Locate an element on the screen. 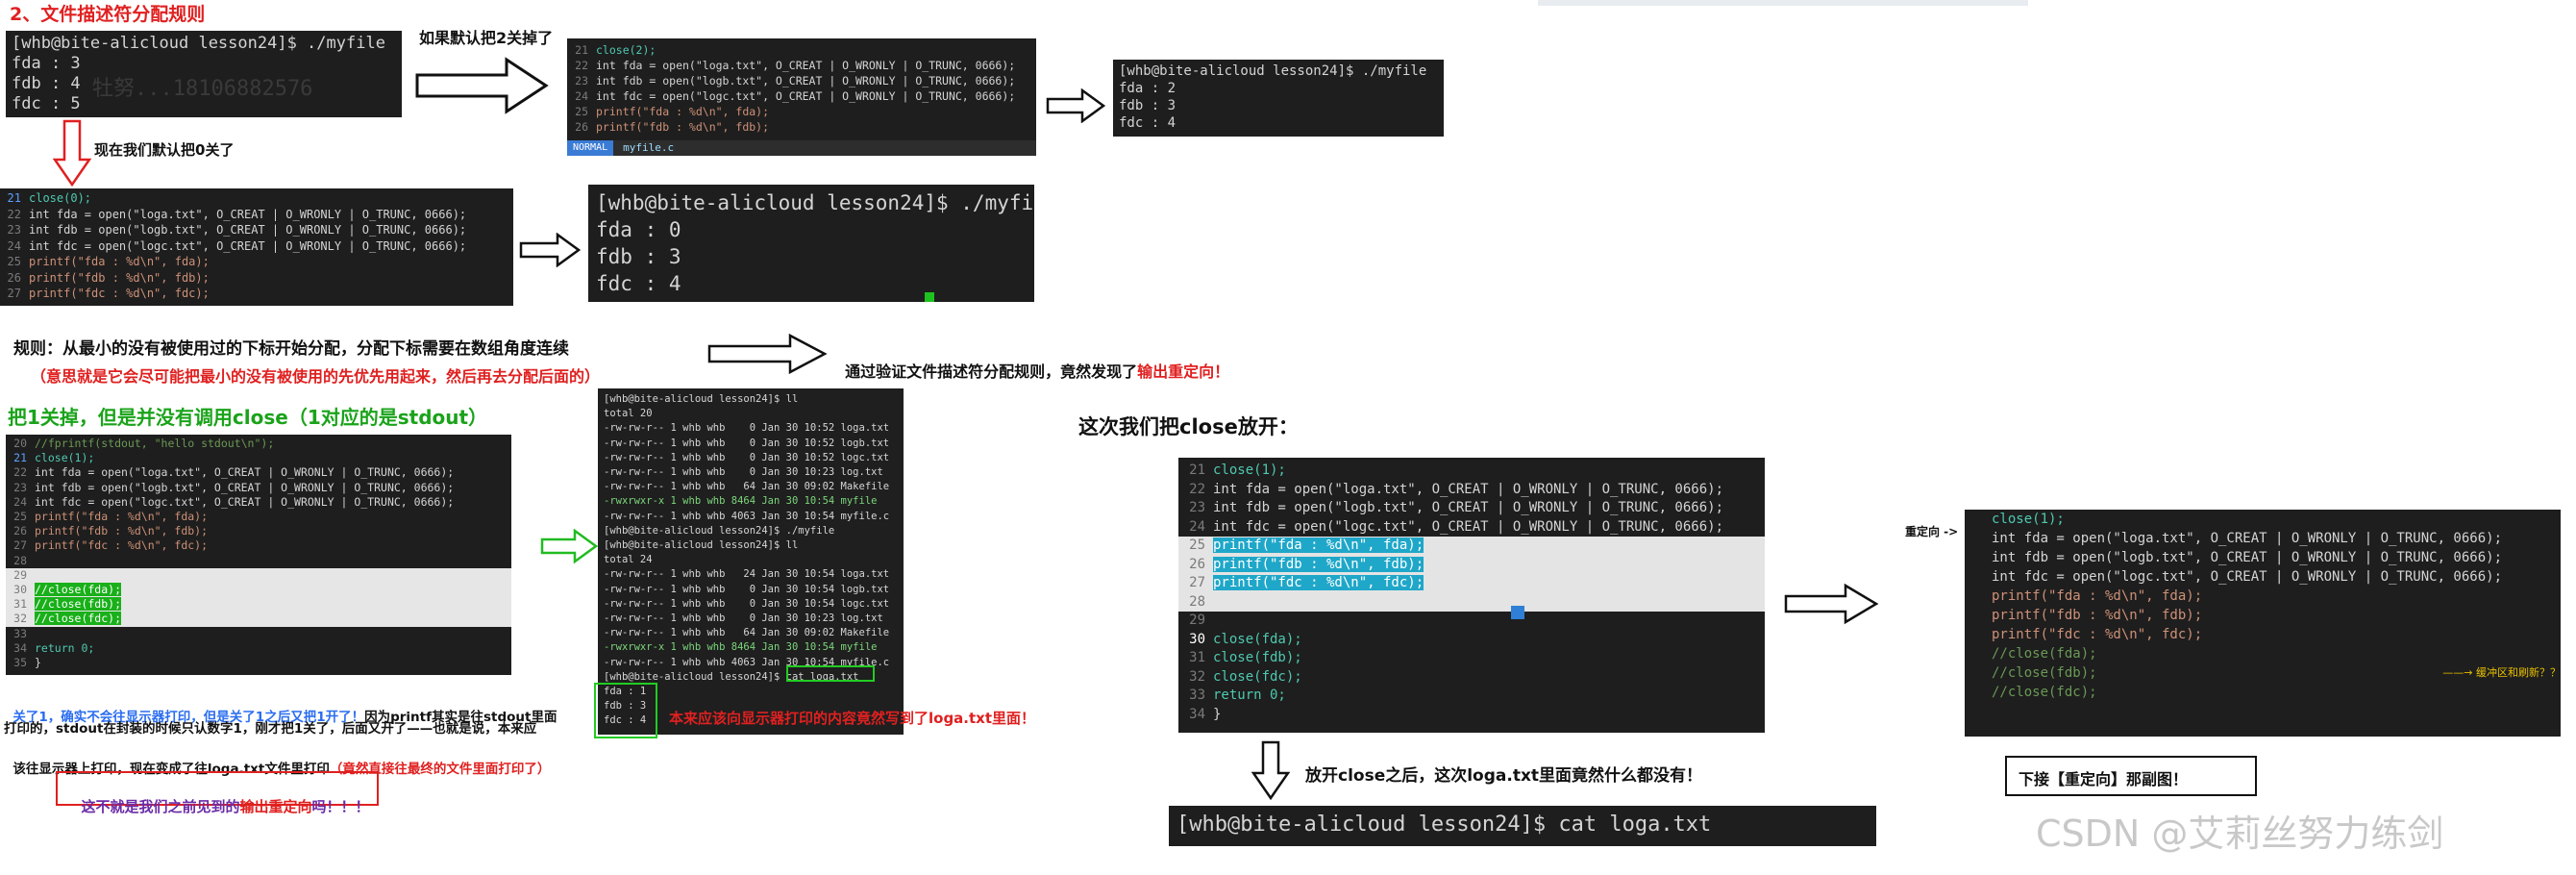 The image size is (2576, 875). code-line: //close(fda); is located at coordinates (2045, 654).